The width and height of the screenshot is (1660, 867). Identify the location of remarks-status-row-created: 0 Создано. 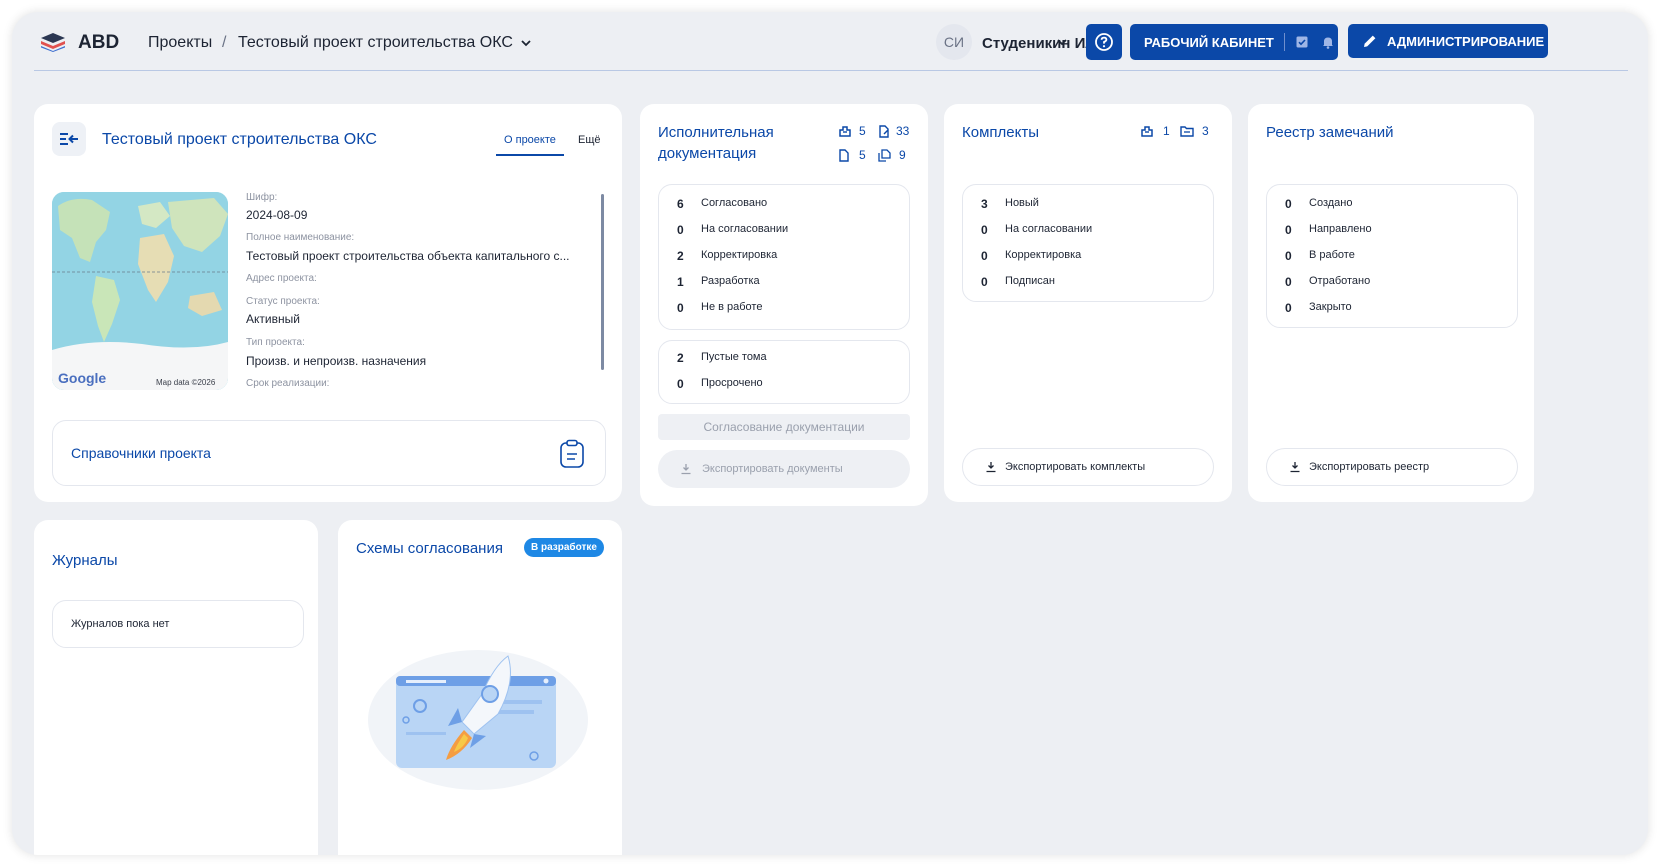
(1392, 207).